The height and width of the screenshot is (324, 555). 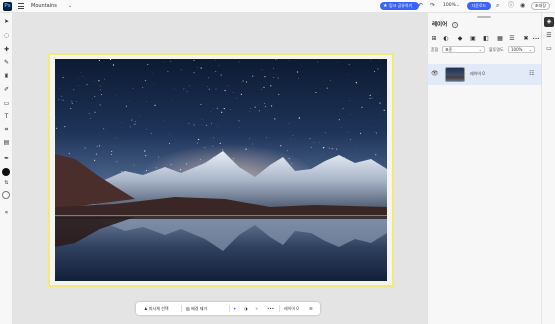 I want to click on layer-thumbnail, so click(x=455, y=74).